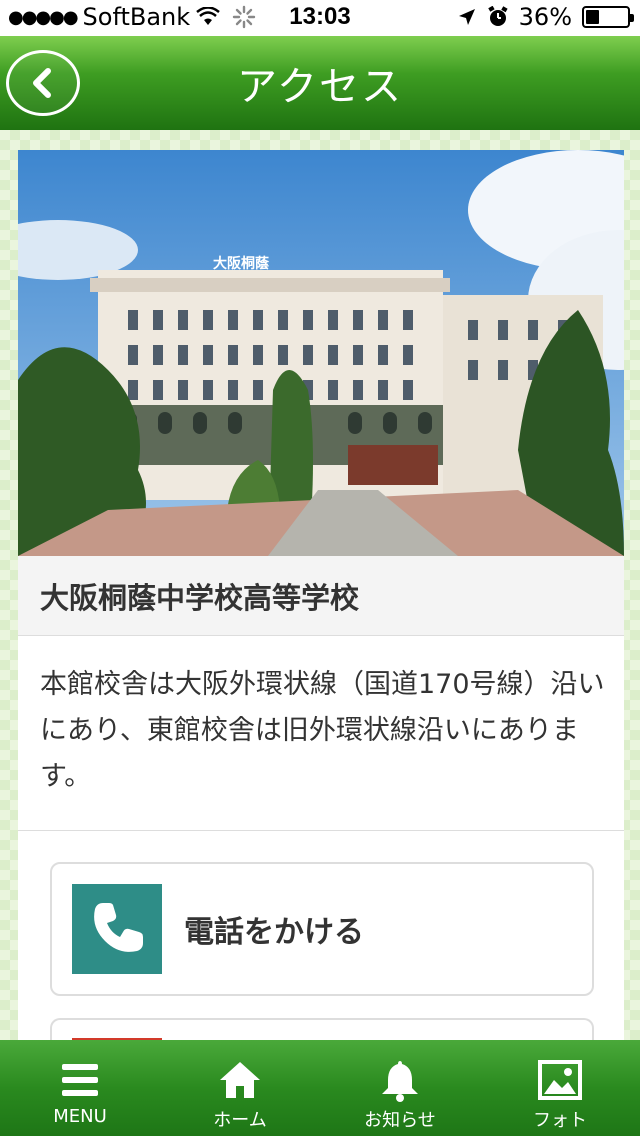 The image size is (640, 1136). I want to click on status-bar: ●●●●● SoftBank 13:03 36%, so click(320, 18).